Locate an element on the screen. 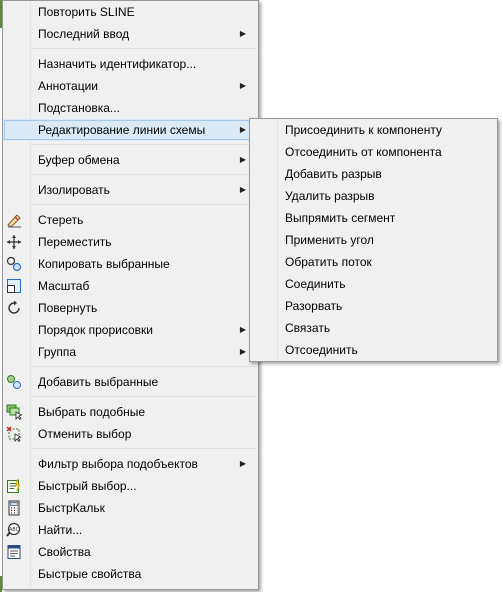 Image resolution: width=503 pixels, height=592 pixels. menu-item-group: Группа ▶ is located at coordinates (130, 352).